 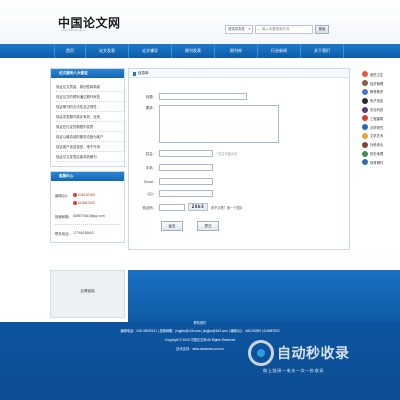 I want to click on friend-links-label: 友情链接, so click(x=87, y=291).